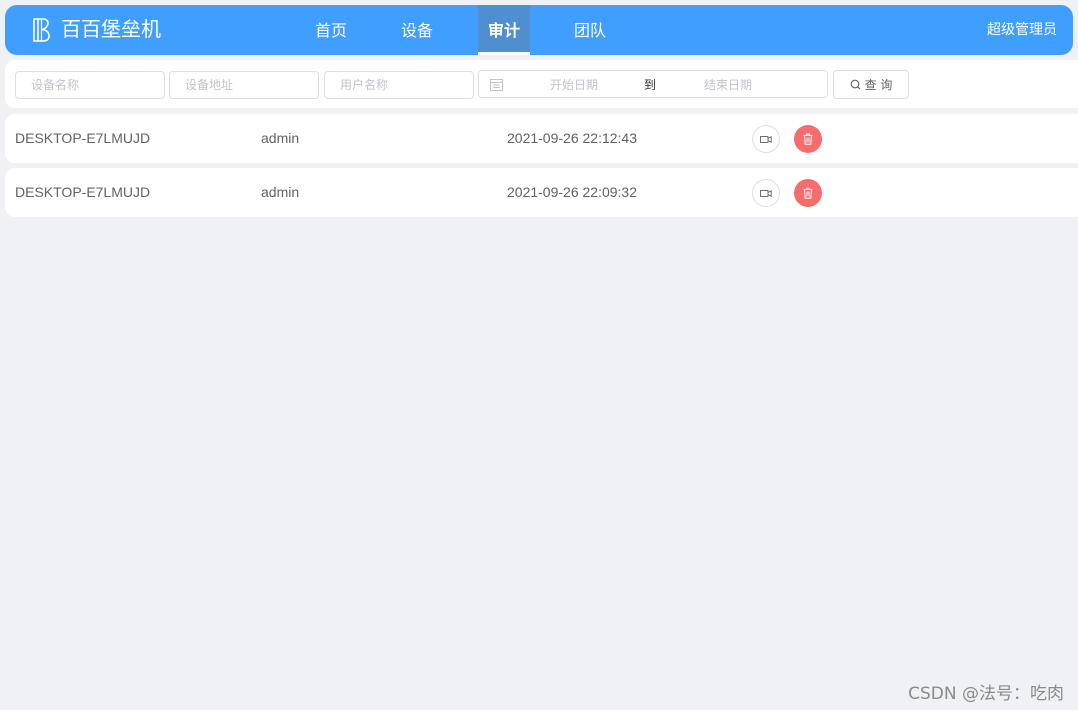 This screenshot has height=710, width=1078. What do you see at coordinates (728, 85) in the screenshot?
I see `end-date-input` at bounding box center [728, 85].